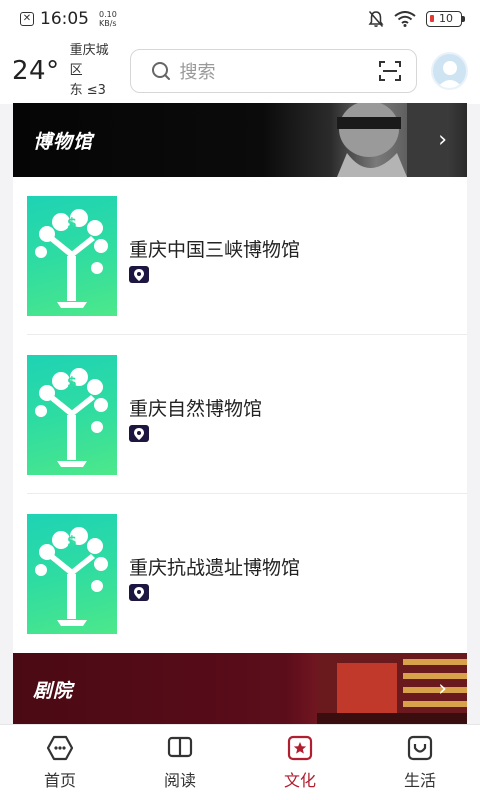 Image resolution: width=480 pixels, height=800 pixels. What do you see at coordinates (161, 71) in the screenshot?
I see `search-icon` at bounding box center [161, 71].